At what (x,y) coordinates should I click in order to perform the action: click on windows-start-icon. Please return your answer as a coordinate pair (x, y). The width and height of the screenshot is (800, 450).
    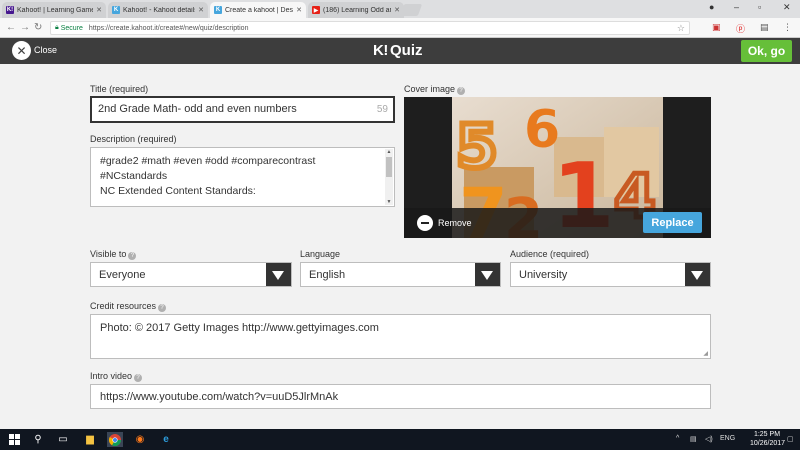
    Looking at the image, I should click on (14, 439).